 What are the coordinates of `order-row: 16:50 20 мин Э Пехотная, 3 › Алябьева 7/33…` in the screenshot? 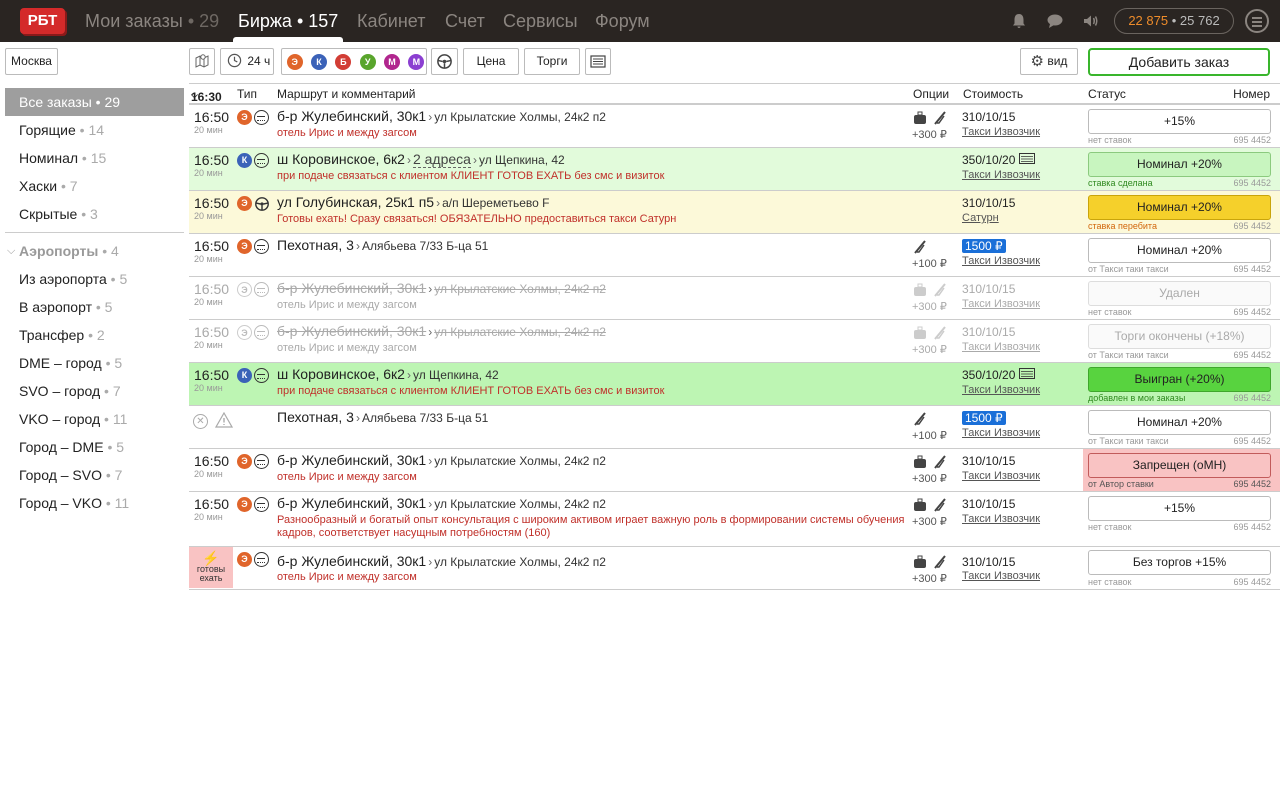 It's located at (734, 255).